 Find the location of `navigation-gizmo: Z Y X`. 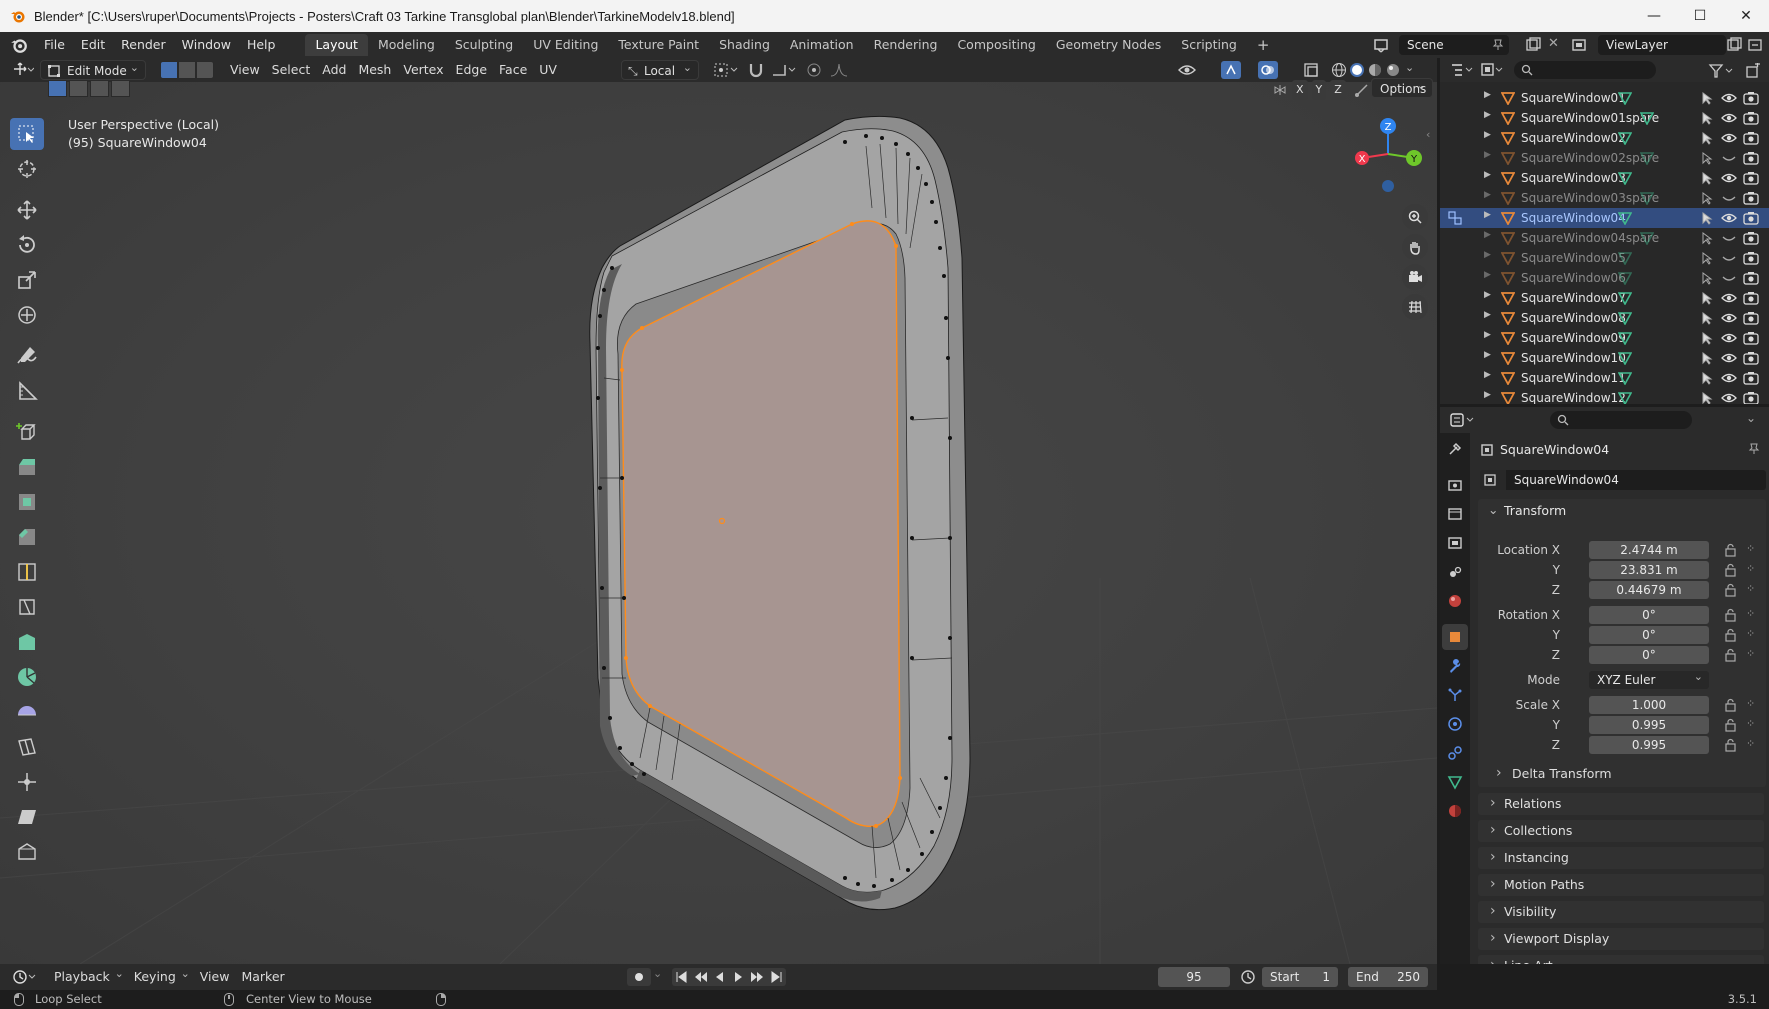

navigation-gizmo: Z Y X is located at coordinates (1388, 154).